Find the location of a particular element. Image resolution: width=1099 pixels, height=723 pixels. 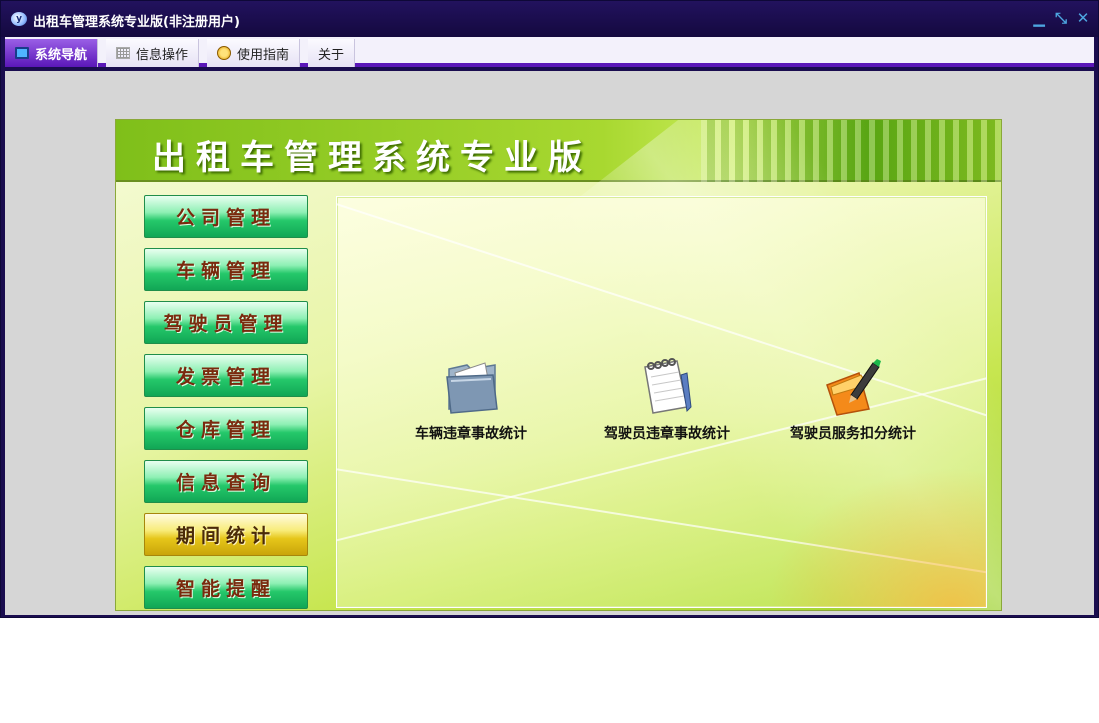

item-label: 驾驶员服务扣分统计 is located at coordinates (853, 434).